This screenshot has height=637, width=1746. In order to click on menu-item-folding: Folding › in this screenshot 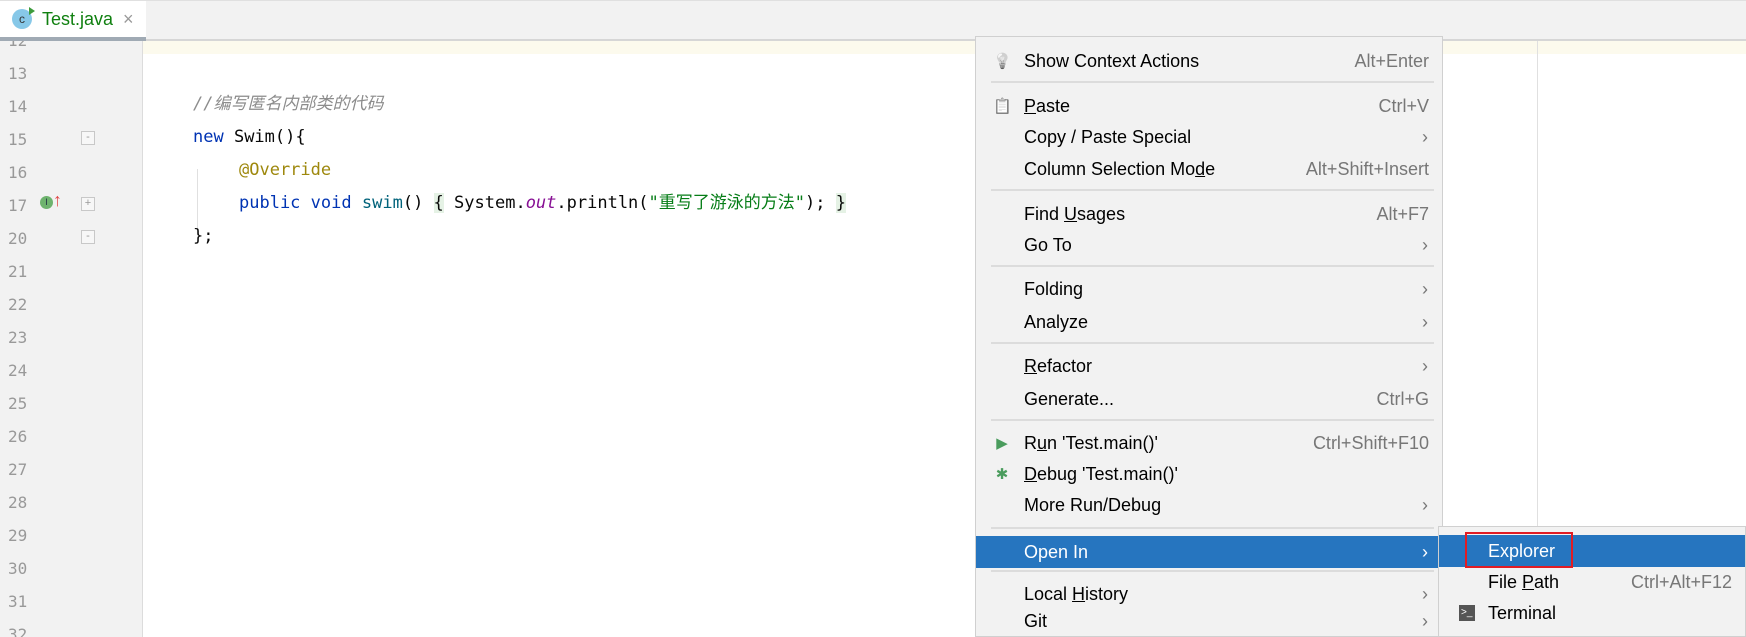, I will do `click(1209, 289)`.